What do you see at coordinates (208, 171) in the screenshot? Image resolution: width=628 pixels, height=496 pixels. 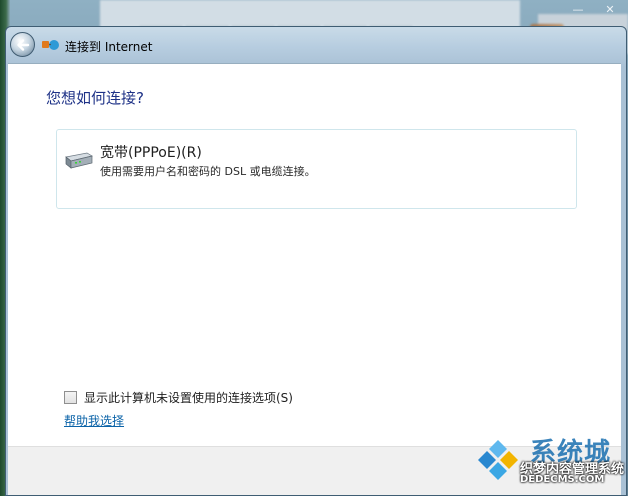 I see `option-description: 使用需要用户名和密码的 DSL 或电缆连接。` at bounding box center [208, 171].